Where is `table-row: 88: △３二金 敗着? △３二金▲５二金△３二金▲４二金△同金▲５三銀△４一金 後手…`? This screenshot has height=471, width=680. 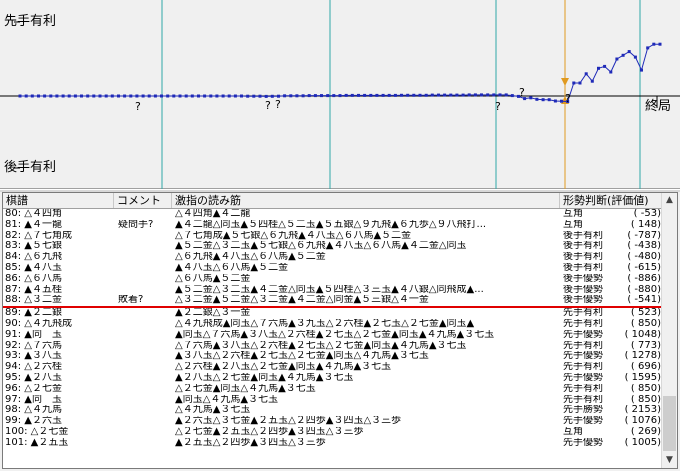 table-row: 88: △３二金 敗着? △３二金▲５二金△３二金▲４二金△同金▲５三銀△４一金 後手… is located at coordinates (333, 302).